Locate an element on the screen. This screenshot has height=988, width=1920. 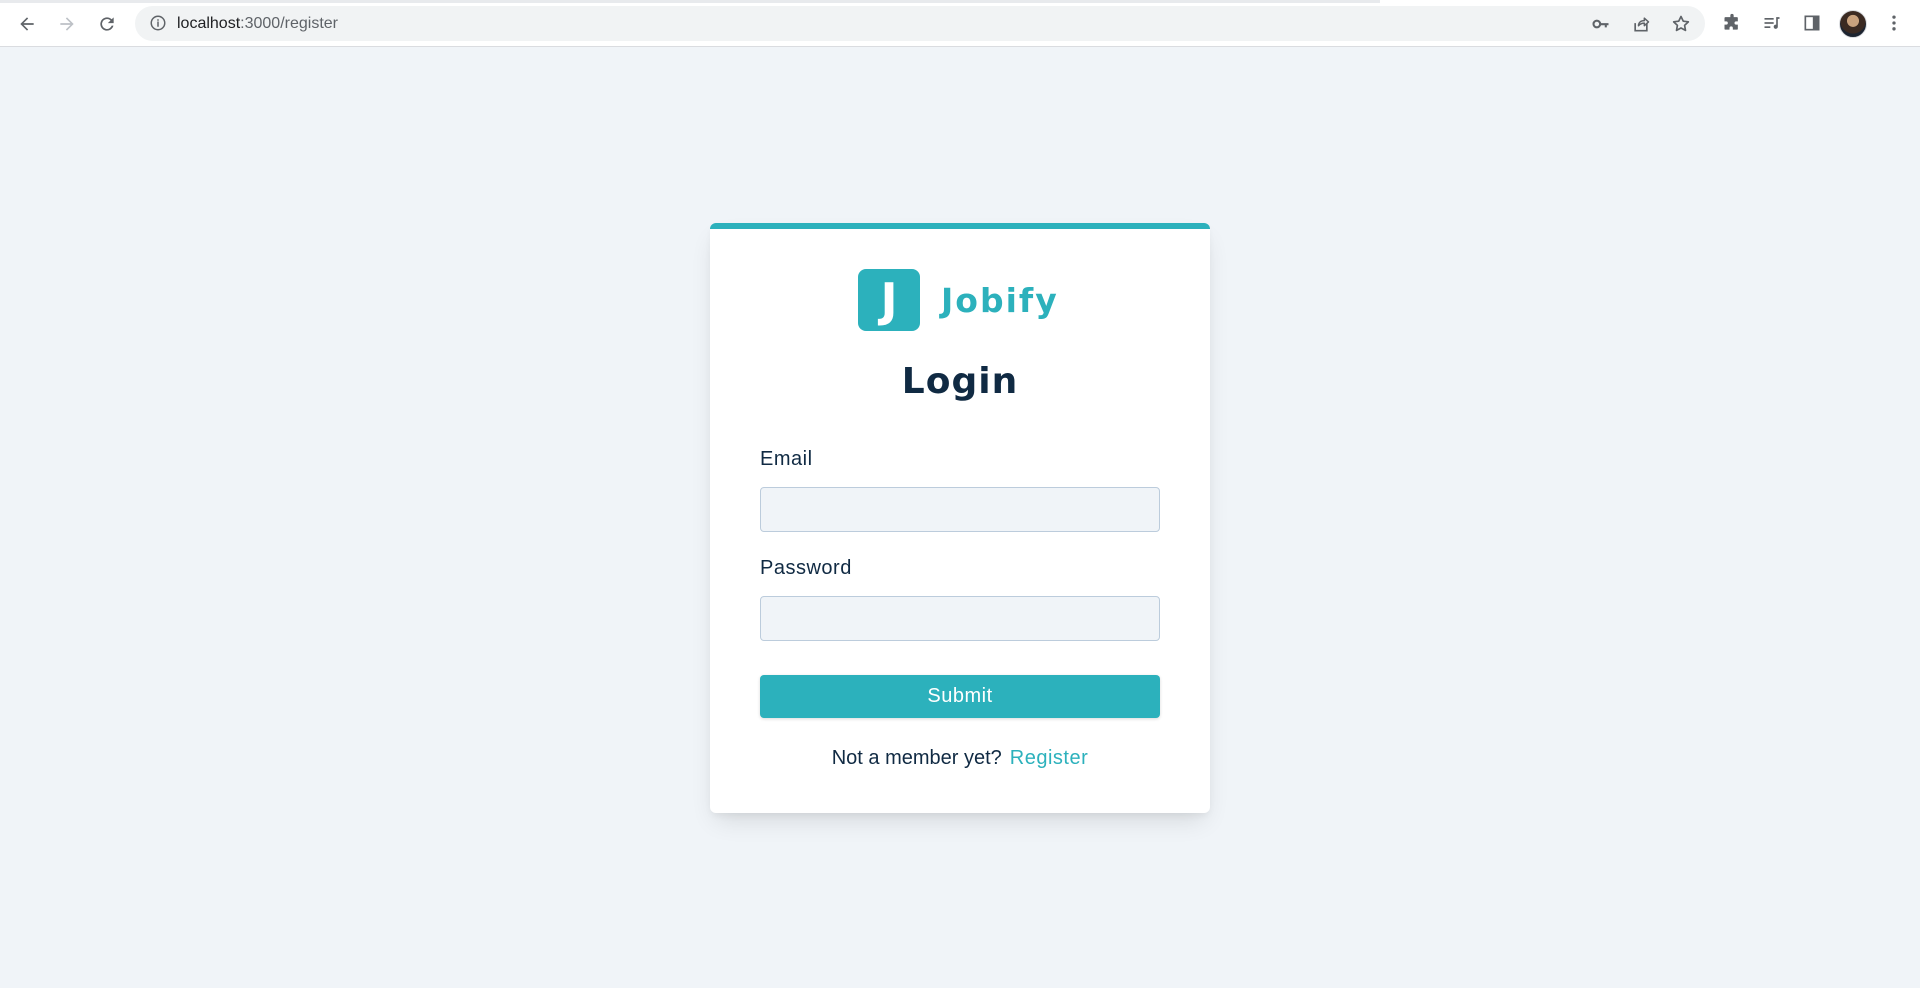
email-label: Email is located at coordinates (786, 459).